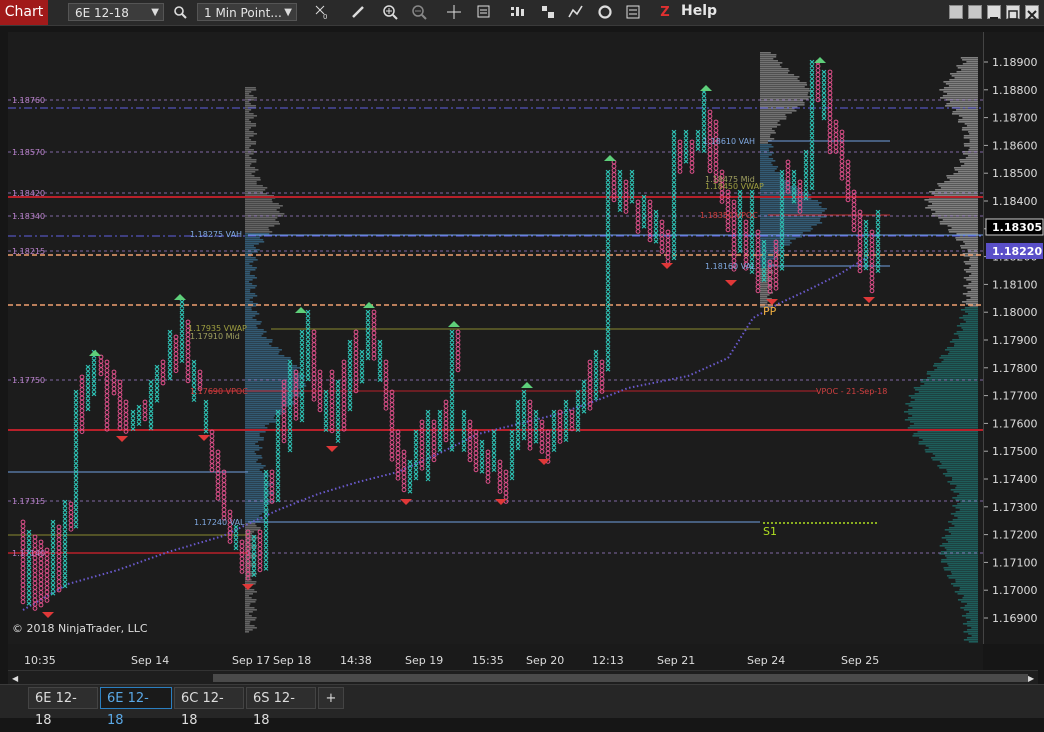 This screenshot has width=1044, height=732. I want to click on time-label: Sep 19, so click(424, 660).